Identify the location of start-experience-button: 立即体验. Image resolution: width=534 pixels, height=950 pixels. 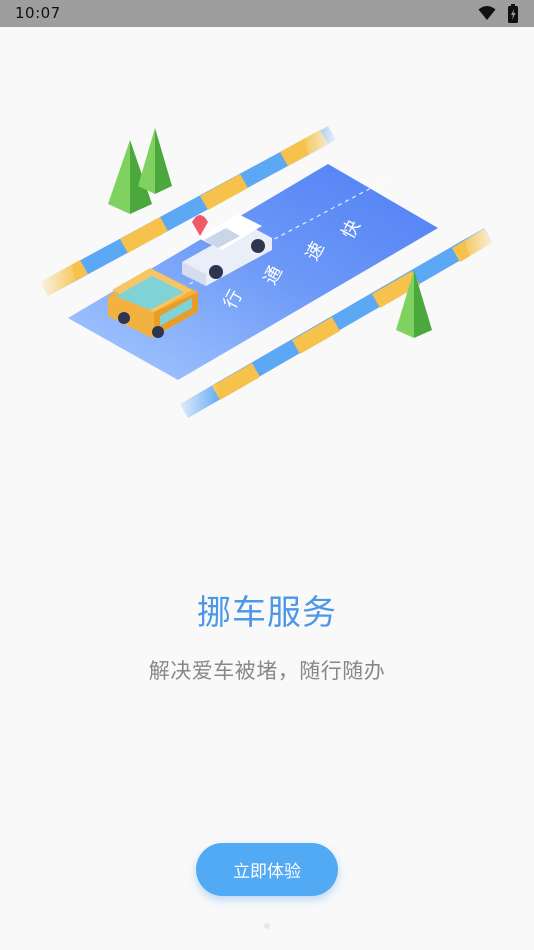
(267, 869).